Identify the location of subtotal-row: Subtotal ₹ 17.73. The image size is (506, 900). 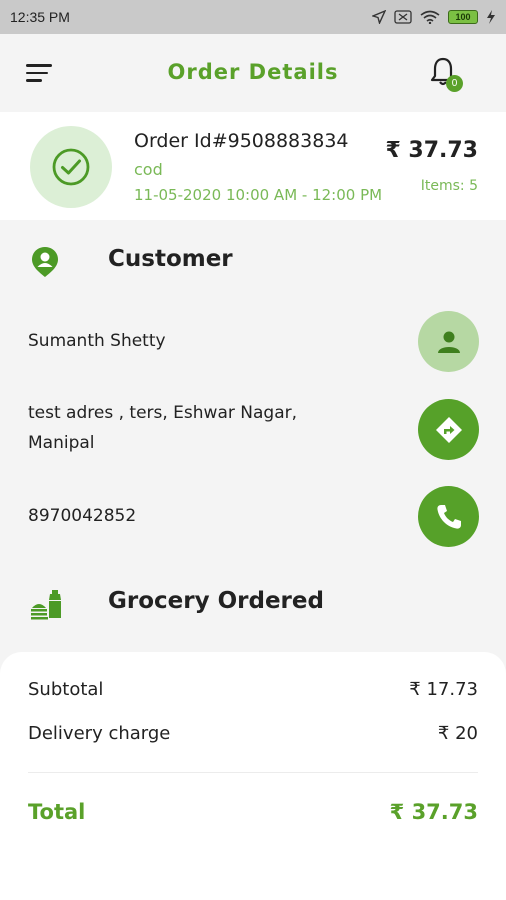
(253, 689).